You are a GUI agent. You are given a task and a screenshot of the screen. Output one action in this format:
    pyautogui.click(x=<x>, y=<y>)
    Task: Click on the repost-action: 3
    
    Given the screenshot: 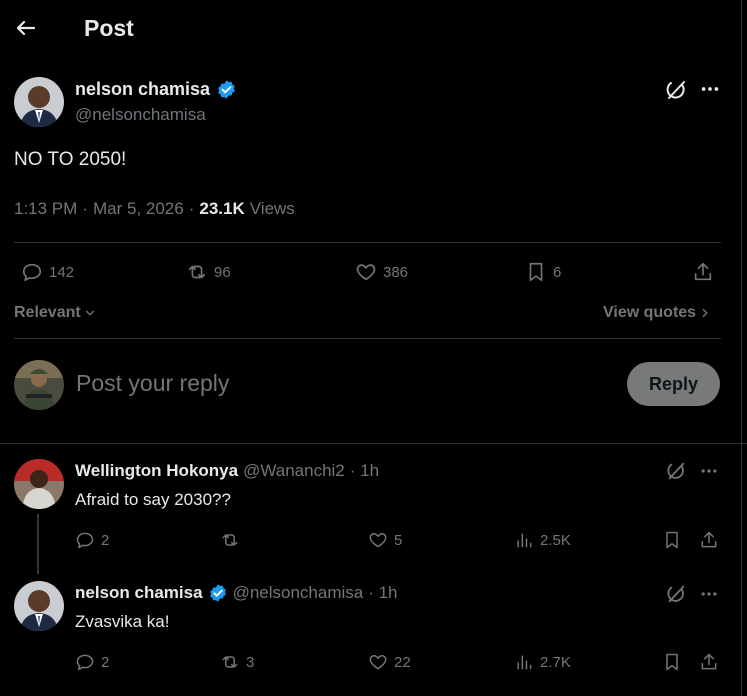 What is the action you would take?
    pyautogui.click(x=237, y=662)
    